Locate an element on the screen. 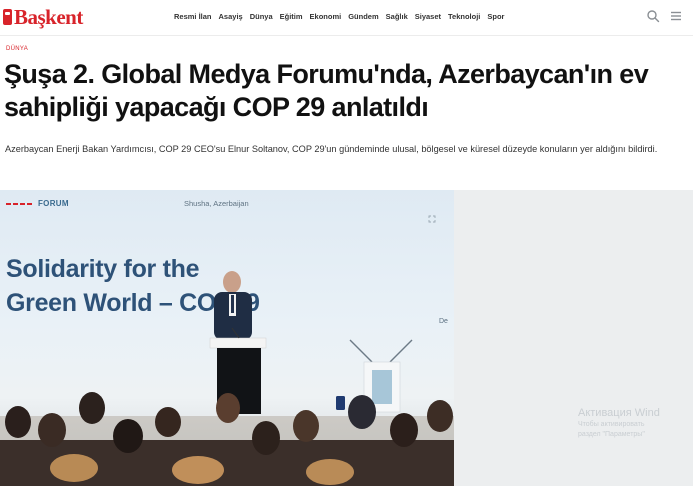 Image resolution: width=693 pixels, height=486 pixels. nav-item-ekonomi: Ekonomi is located at coordinates (326, 16).